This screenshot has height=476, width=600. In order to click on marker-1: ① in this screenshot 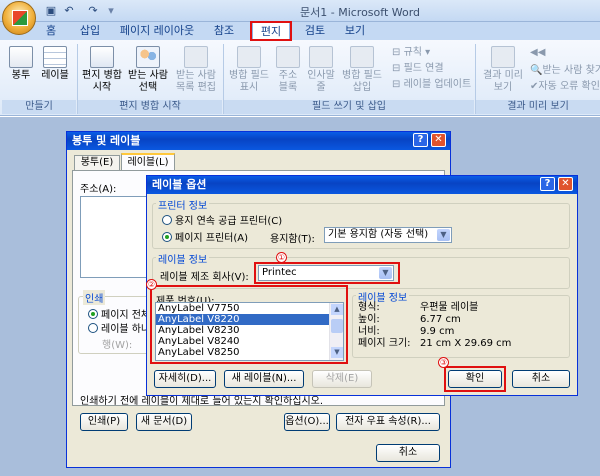, I will do `click(281, 257)`.